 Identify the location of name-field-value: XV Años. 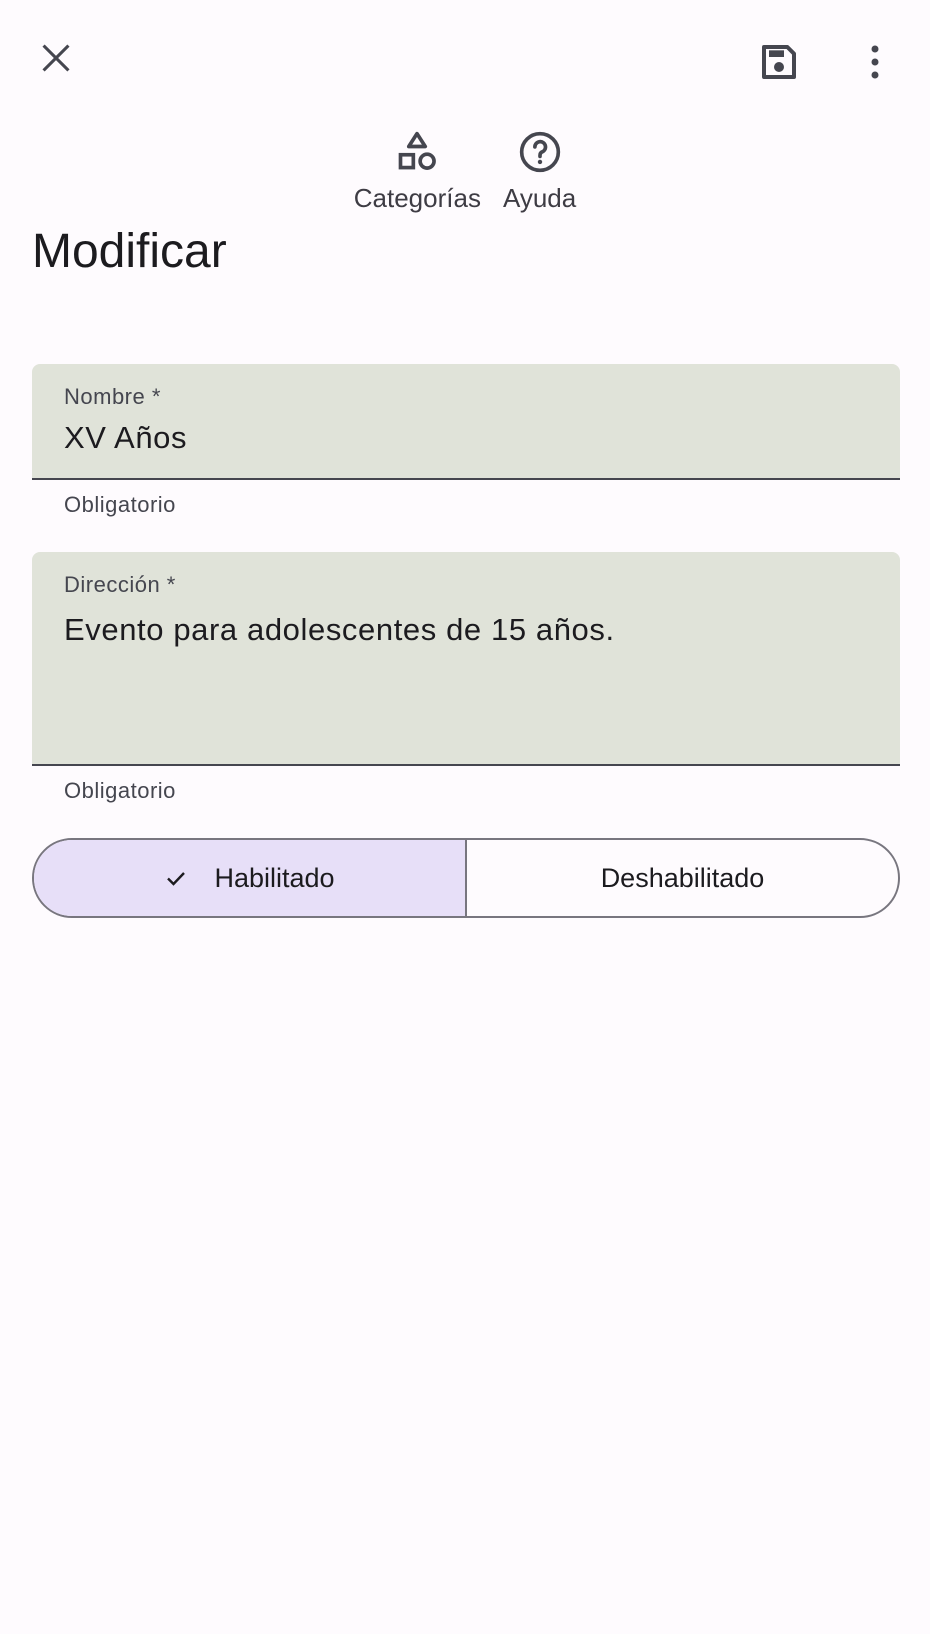
(125, 438).